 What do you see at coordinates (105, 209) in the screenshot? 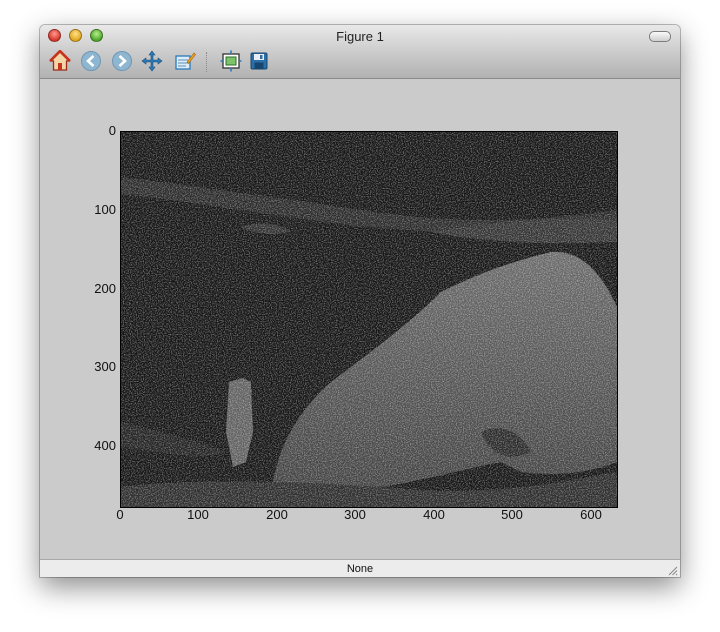
I see `y-tick-label: 100` at bounding box center [105, 209].